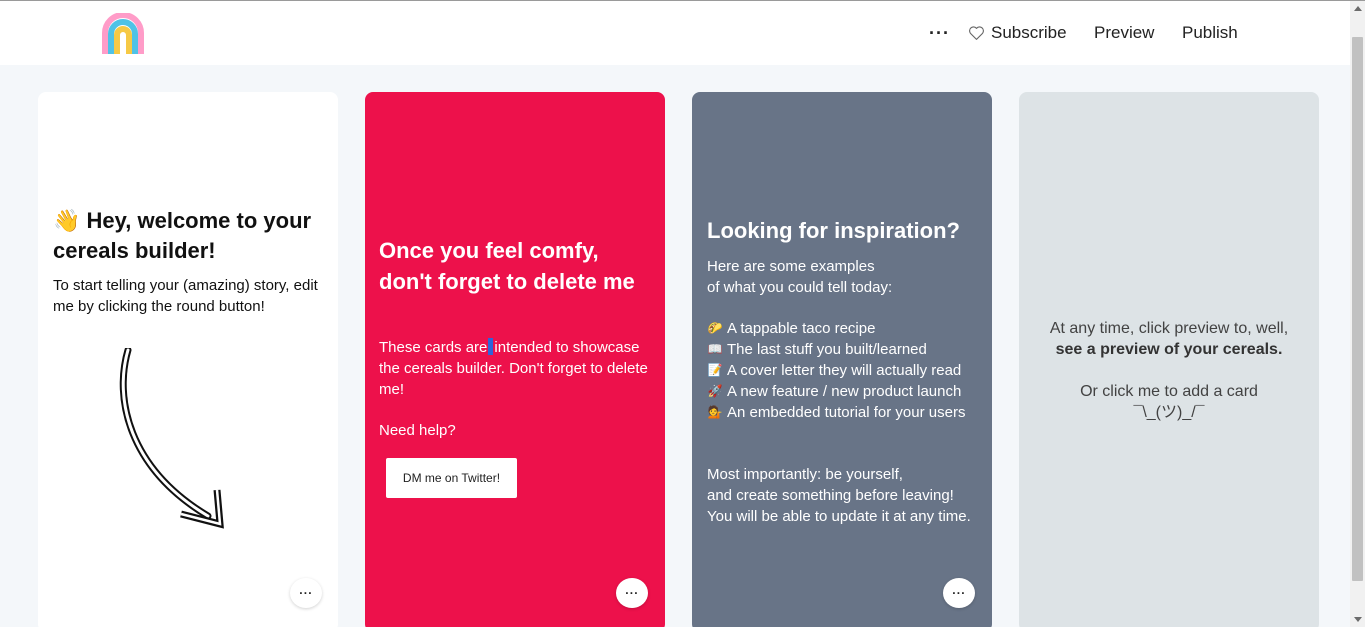 This screenshot has height=627, width=1365. What do you see at coordinates (817, 349) in the screenshot?
I see `list-item: 📖 The last stuff you built/learned` at bounding box center [817, 349].